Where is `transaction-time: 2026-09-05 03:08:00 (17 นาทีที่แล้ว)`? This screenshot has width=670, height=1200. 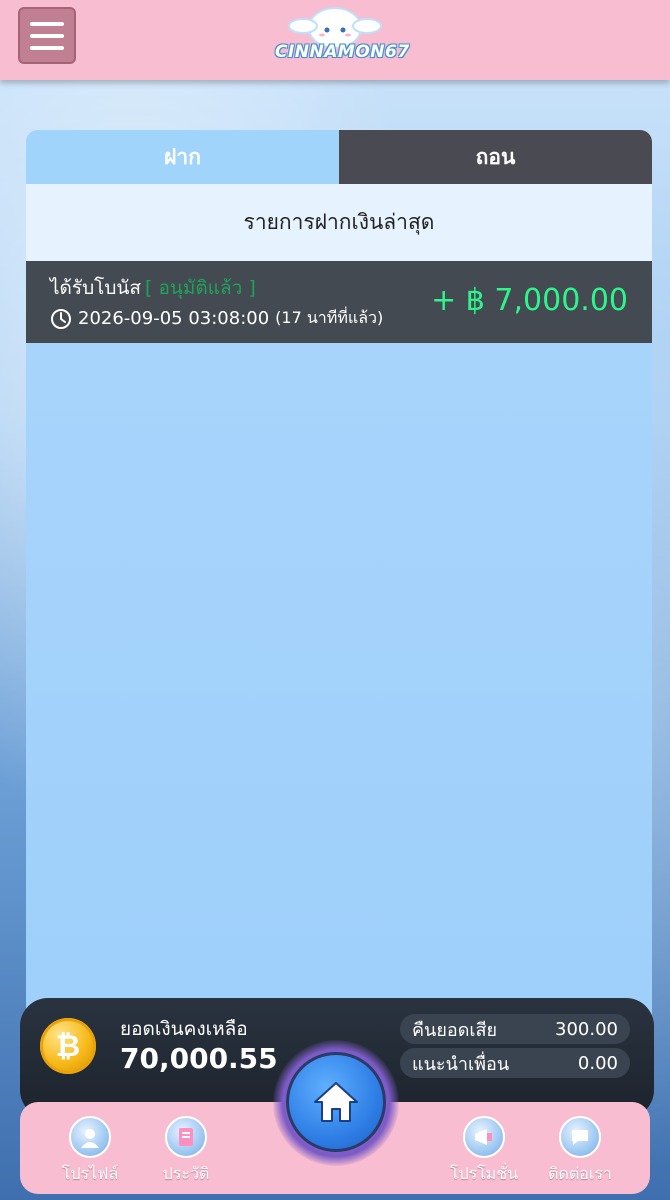
transaction-time: 2026-09-05 03:08:00 (17 นาทีที่แล้ว) is located at coordinates (216, 318).